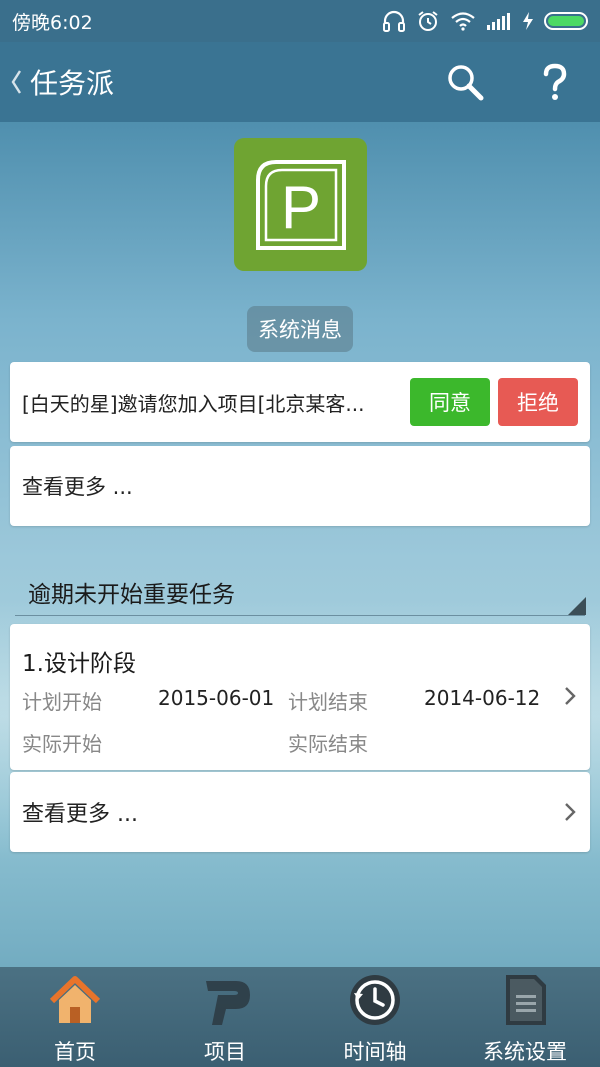  What do you see at coordinates (463, 21) in the screenshot?
I see `wifi-icon` at bounding box center [463, 21].